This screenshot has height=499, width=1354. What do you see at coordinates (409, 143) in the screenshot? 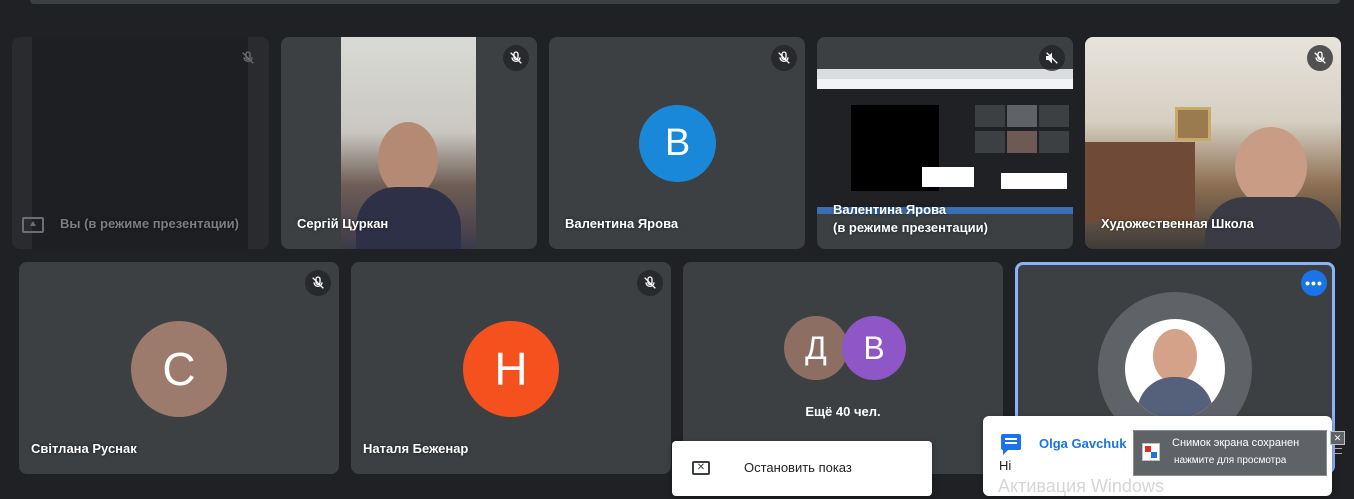
I see `participant-tile-sergii: Сергій Цуркан` at bounding box center [409, 143].